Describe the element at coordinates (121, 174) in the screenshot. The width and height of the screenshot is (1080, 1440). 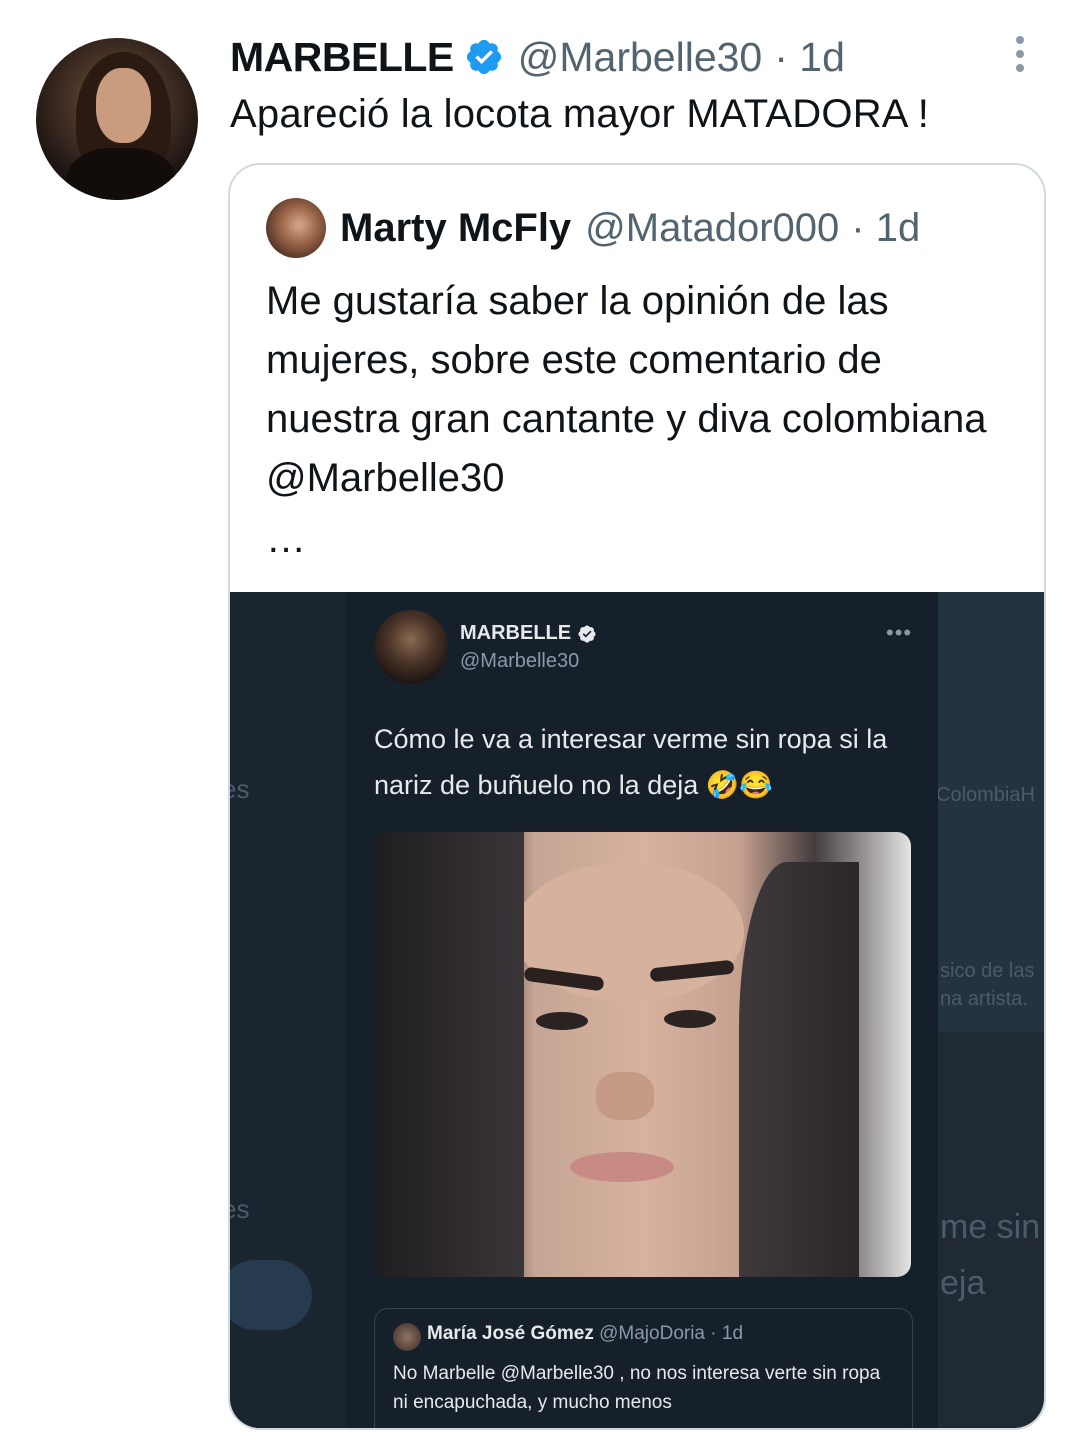
I see `avatar-body` at that location.